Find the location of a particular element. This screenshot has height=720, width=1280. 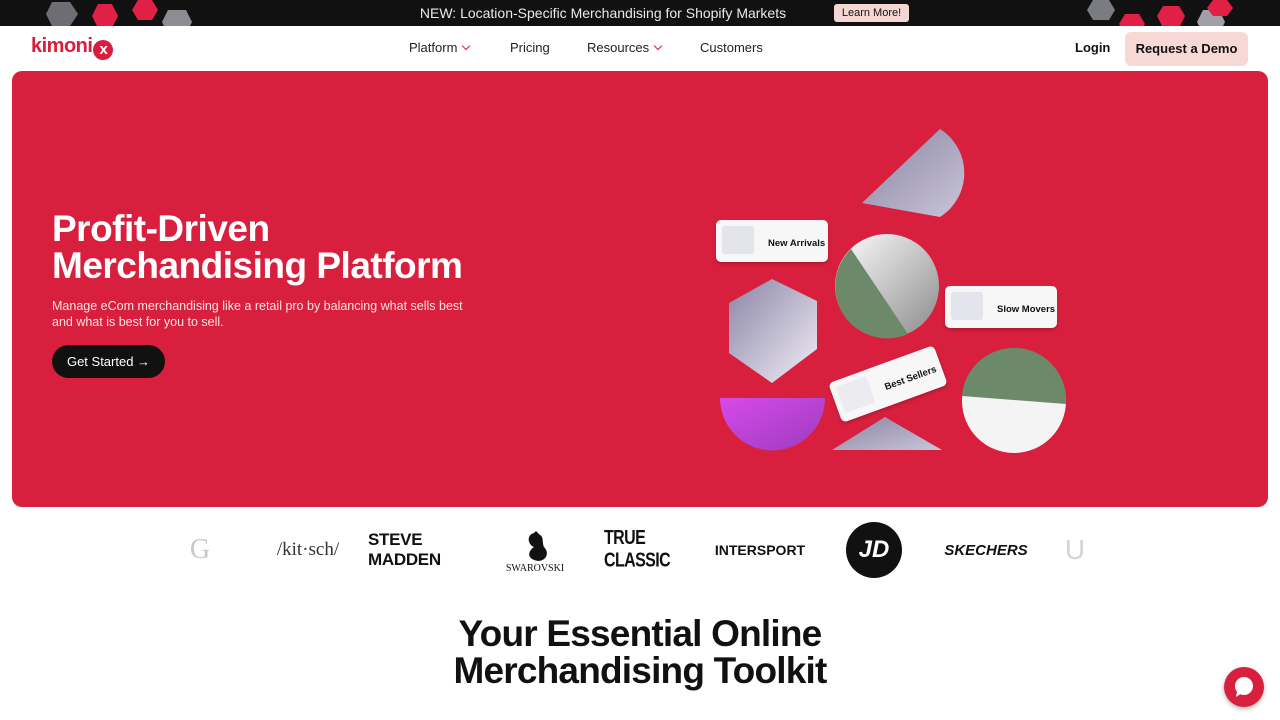

tag-slow-movers-label: Slow Movers is located at coordinates (1026, 309).